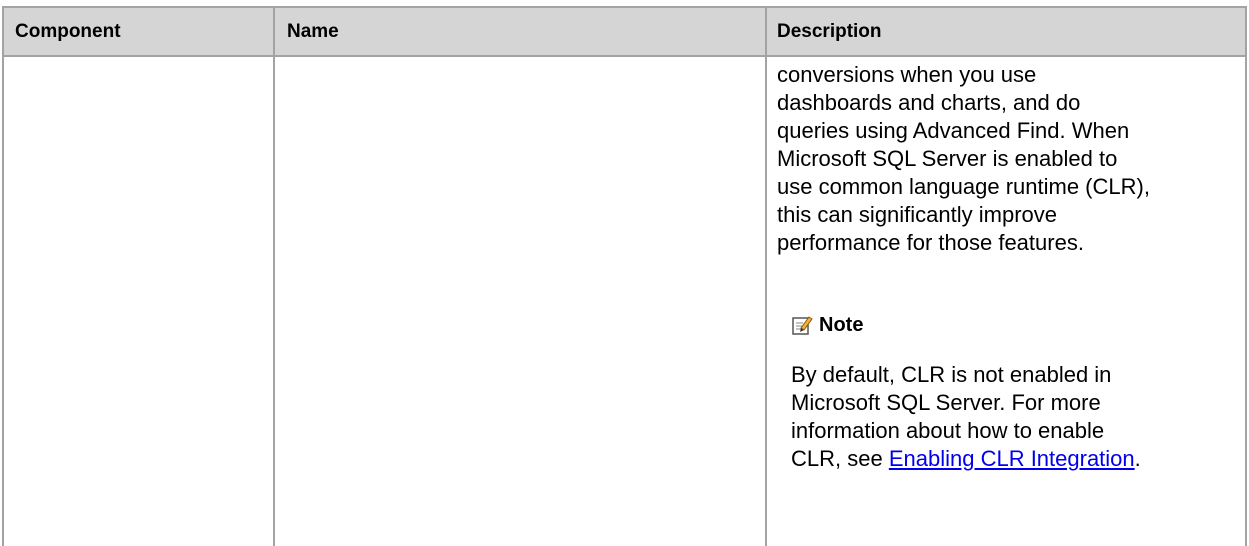 Image resolution: width=1249 pixels, height=546 pixels. What do you see at coordinates (951, 374) in the screenshot?
I see `note-line: By default, CLR is not enabled in` at bounding box center [951, 374].